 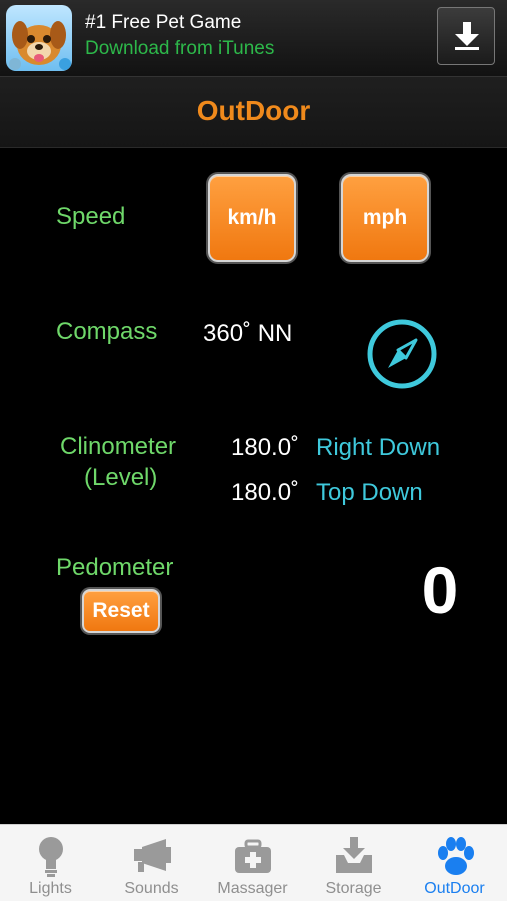 I want to click on tab-label: OutDoor, so click(x=454, y=888).